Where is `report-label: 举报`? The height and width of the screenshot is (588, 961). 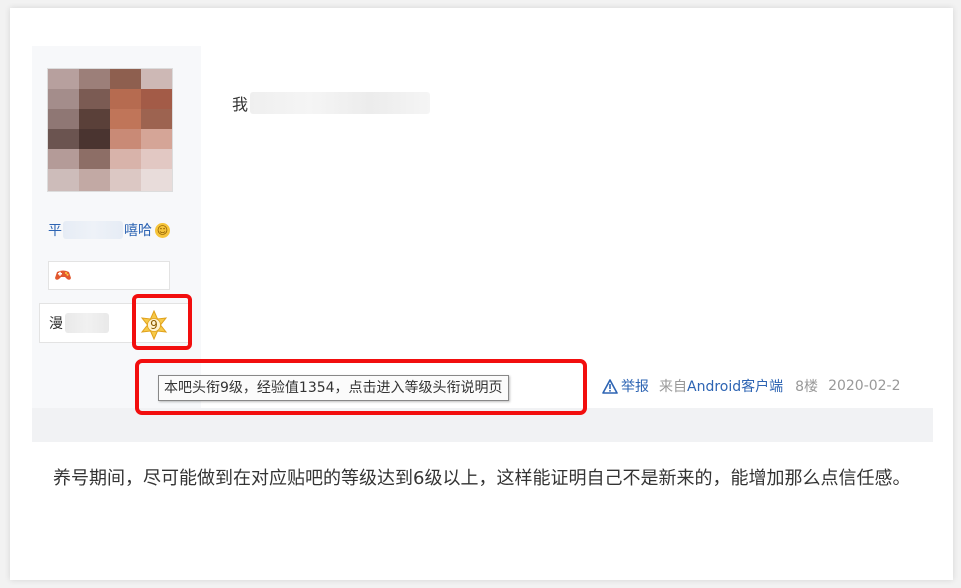 report-label: 举报 is located at coordinates (635, 387).